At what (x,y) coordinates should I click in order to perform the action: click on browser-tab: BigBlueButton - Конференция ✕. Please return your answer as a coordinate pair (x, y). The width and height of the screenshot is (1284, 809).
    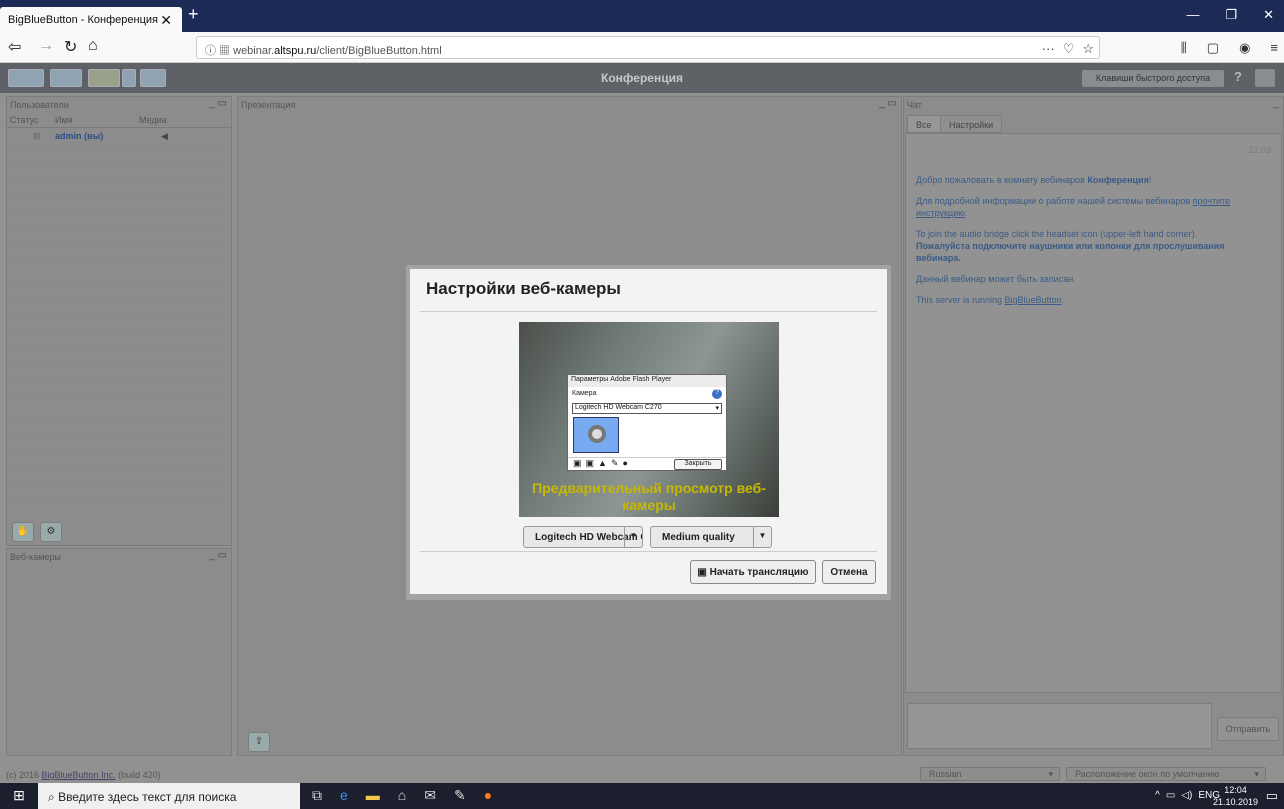
    Looking at the image, I should click on (91, 19).